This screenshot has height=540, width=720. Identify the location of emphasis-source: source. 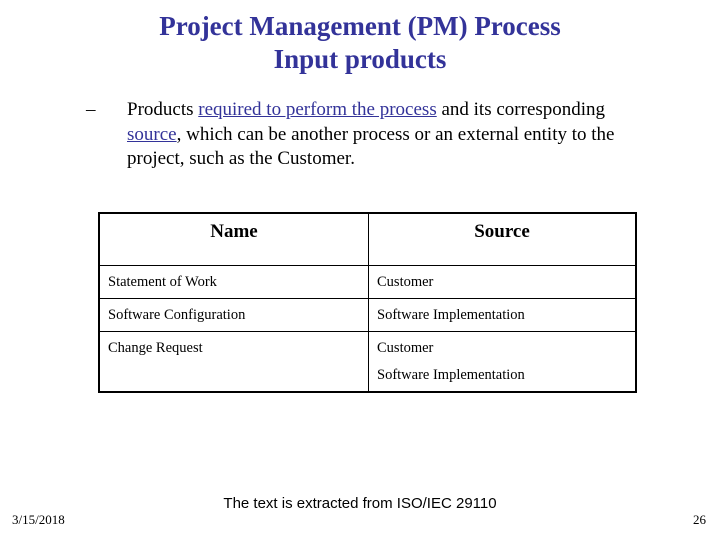
(152, 134).